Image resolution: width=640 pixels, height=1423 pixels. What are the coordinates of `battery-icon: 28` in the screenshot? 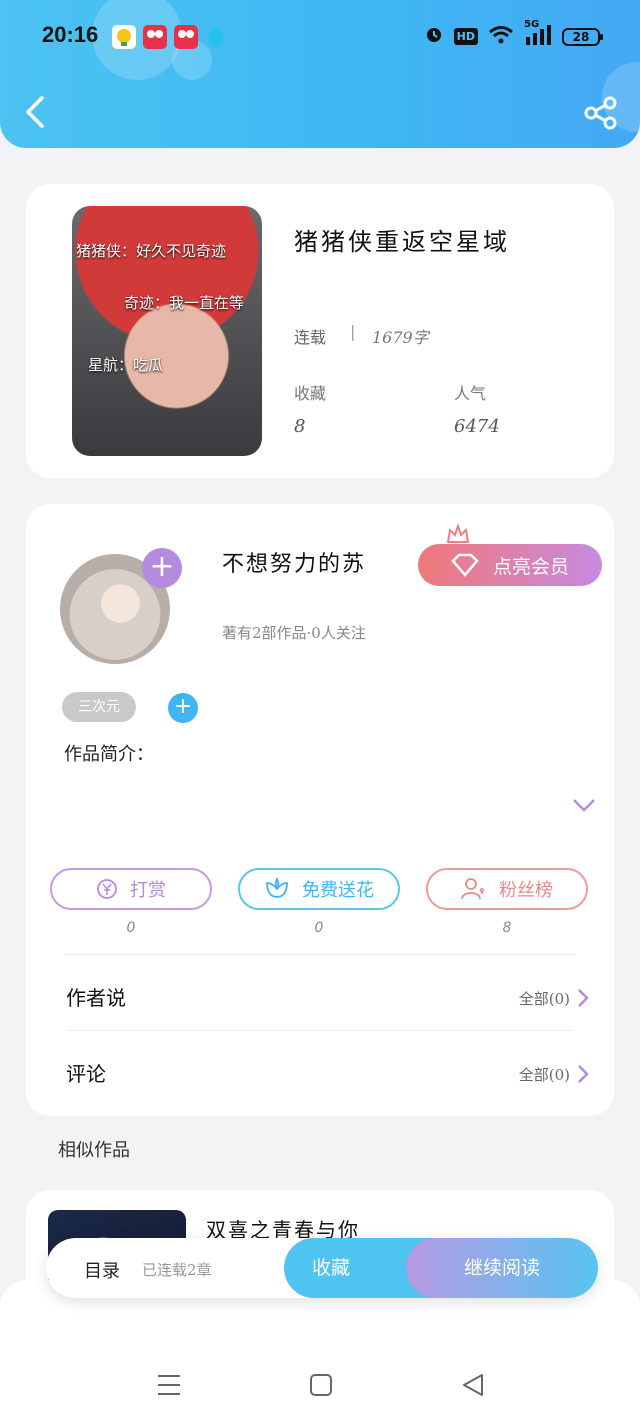 It's located at (582, 36).